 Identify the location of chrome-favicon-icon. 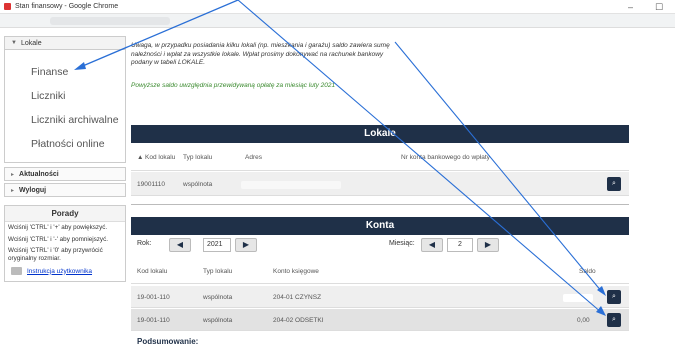
(7, 6).